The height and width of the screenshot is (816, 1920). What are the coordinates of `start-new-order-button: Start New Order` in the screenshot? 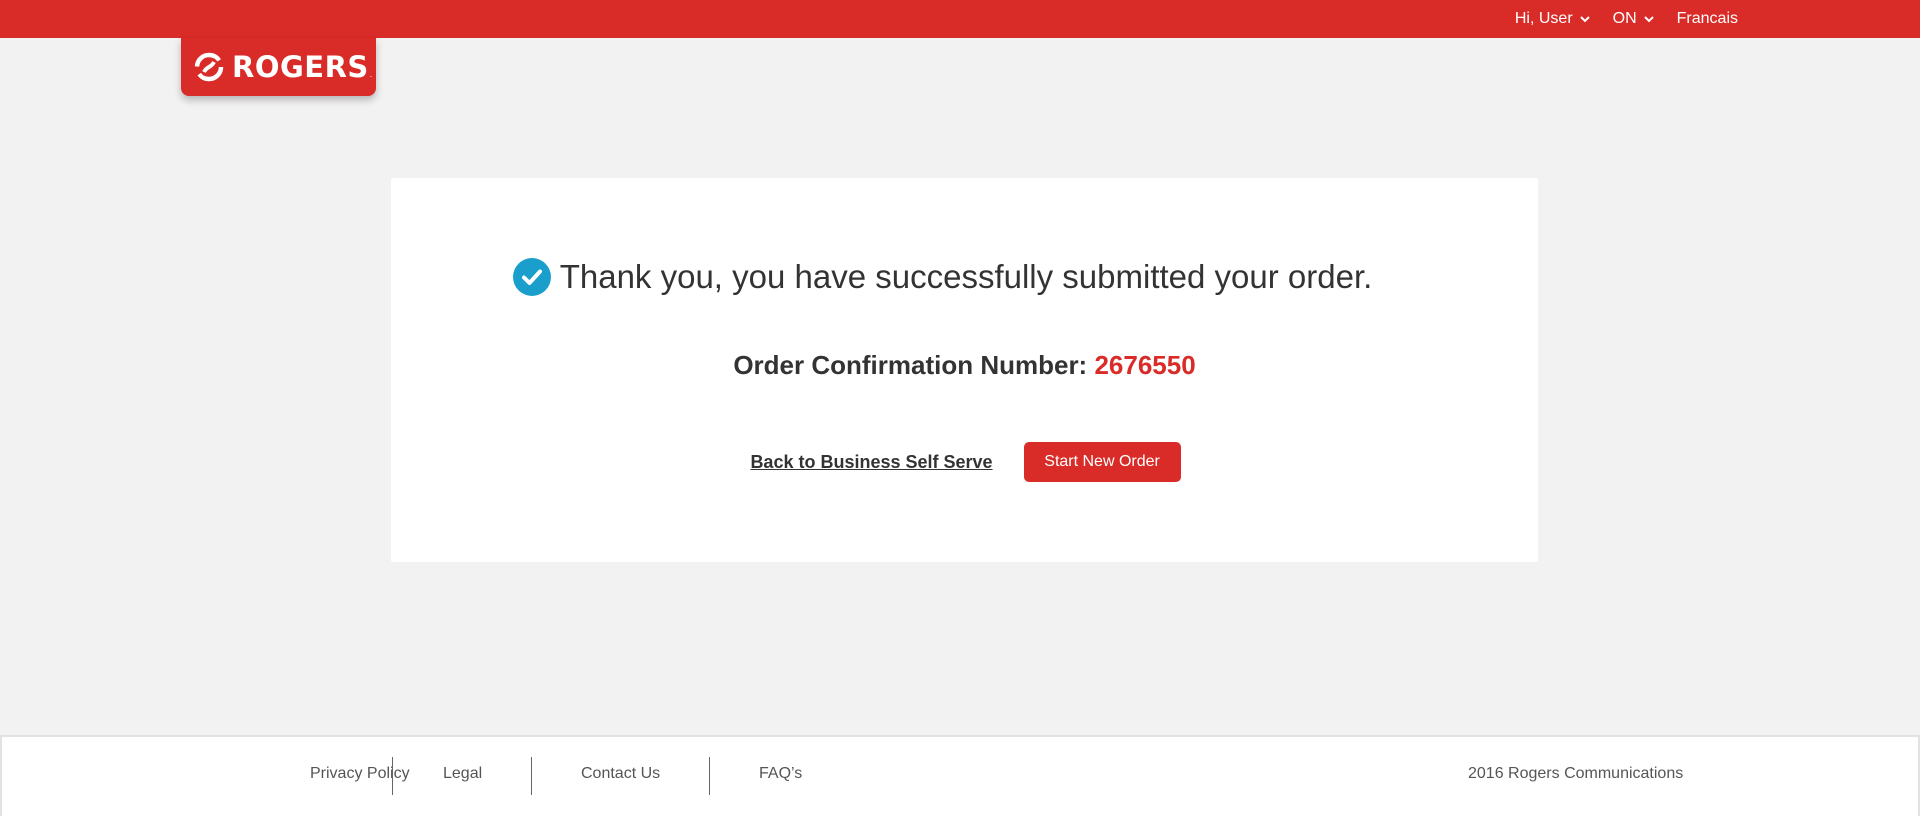 It's located at (1102, 462).